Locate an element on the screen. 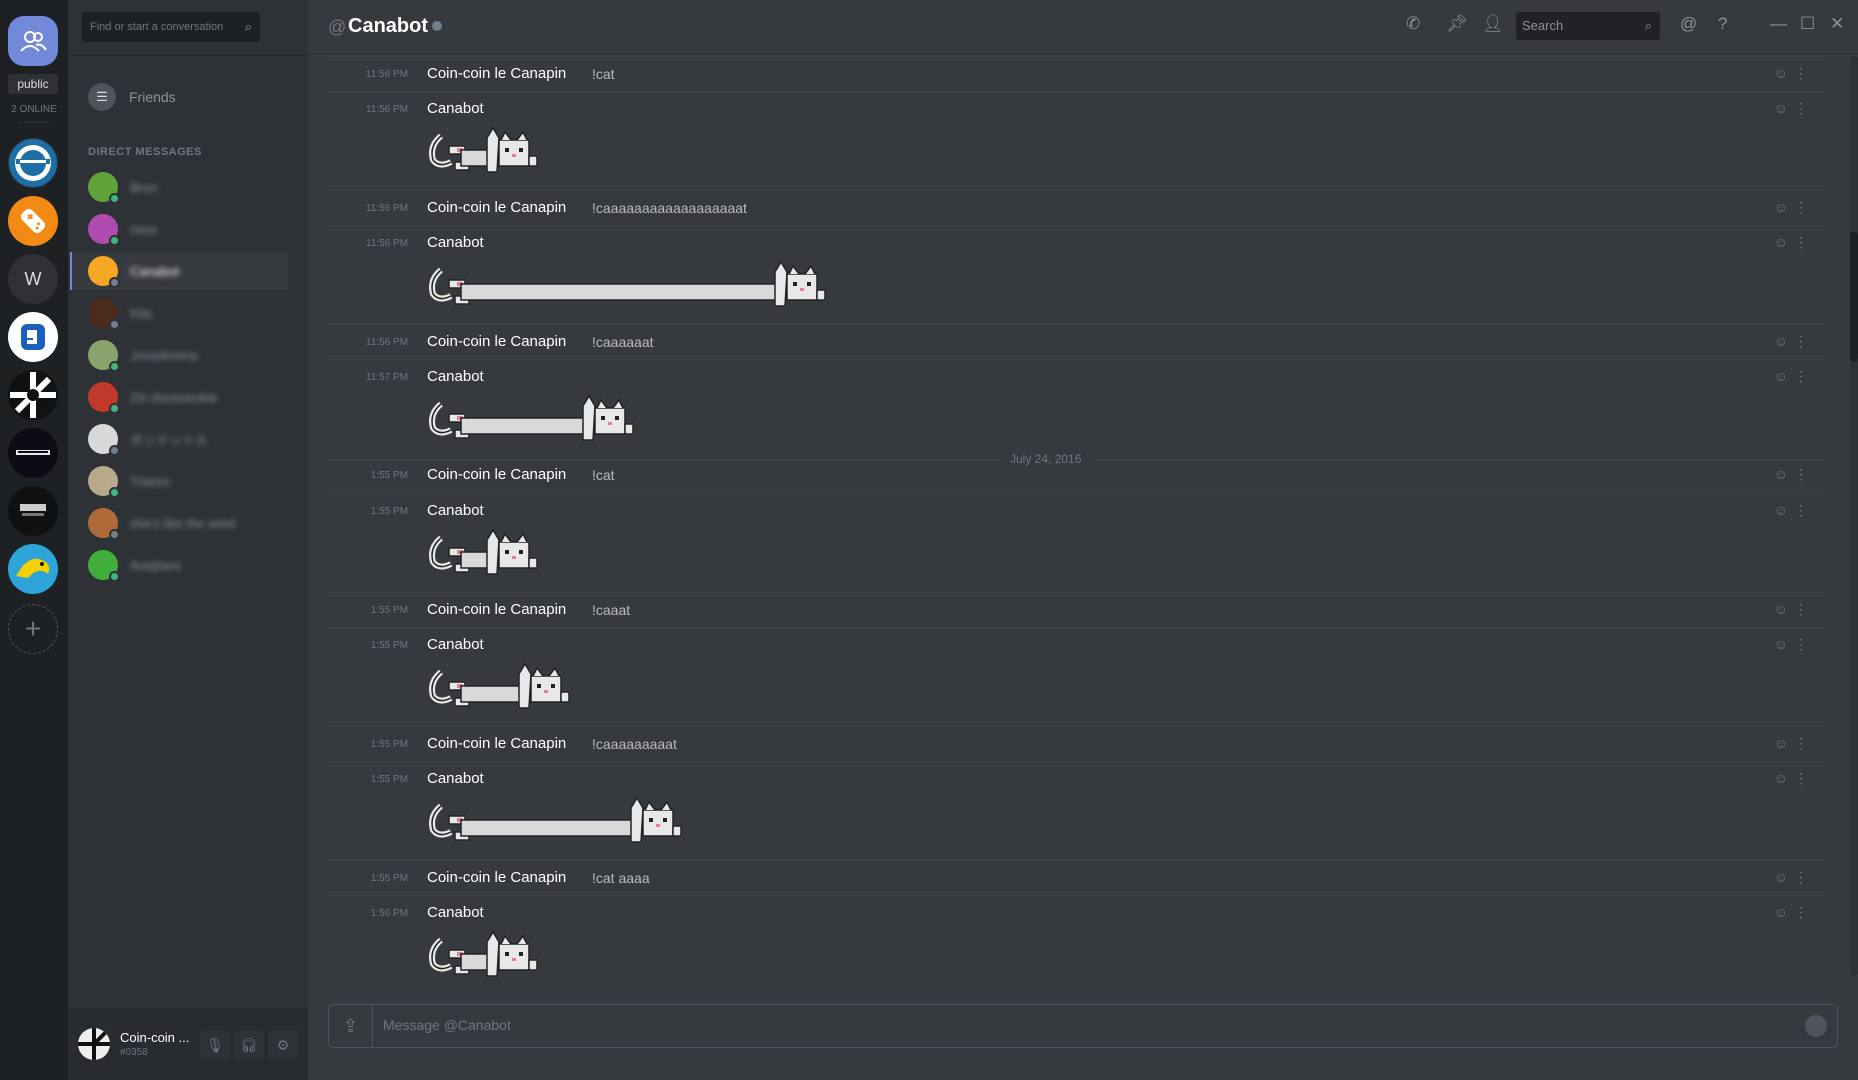 The image size is (1858, 1080). help-icon: ? is located at coordinates (1722, 24).